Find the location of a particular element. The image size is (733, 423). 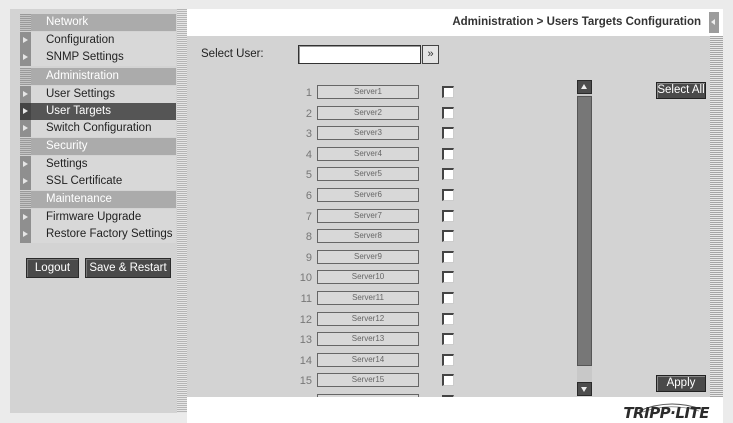

sidebar-item-user-settings: User Settings is located at coordinates (98, 94).